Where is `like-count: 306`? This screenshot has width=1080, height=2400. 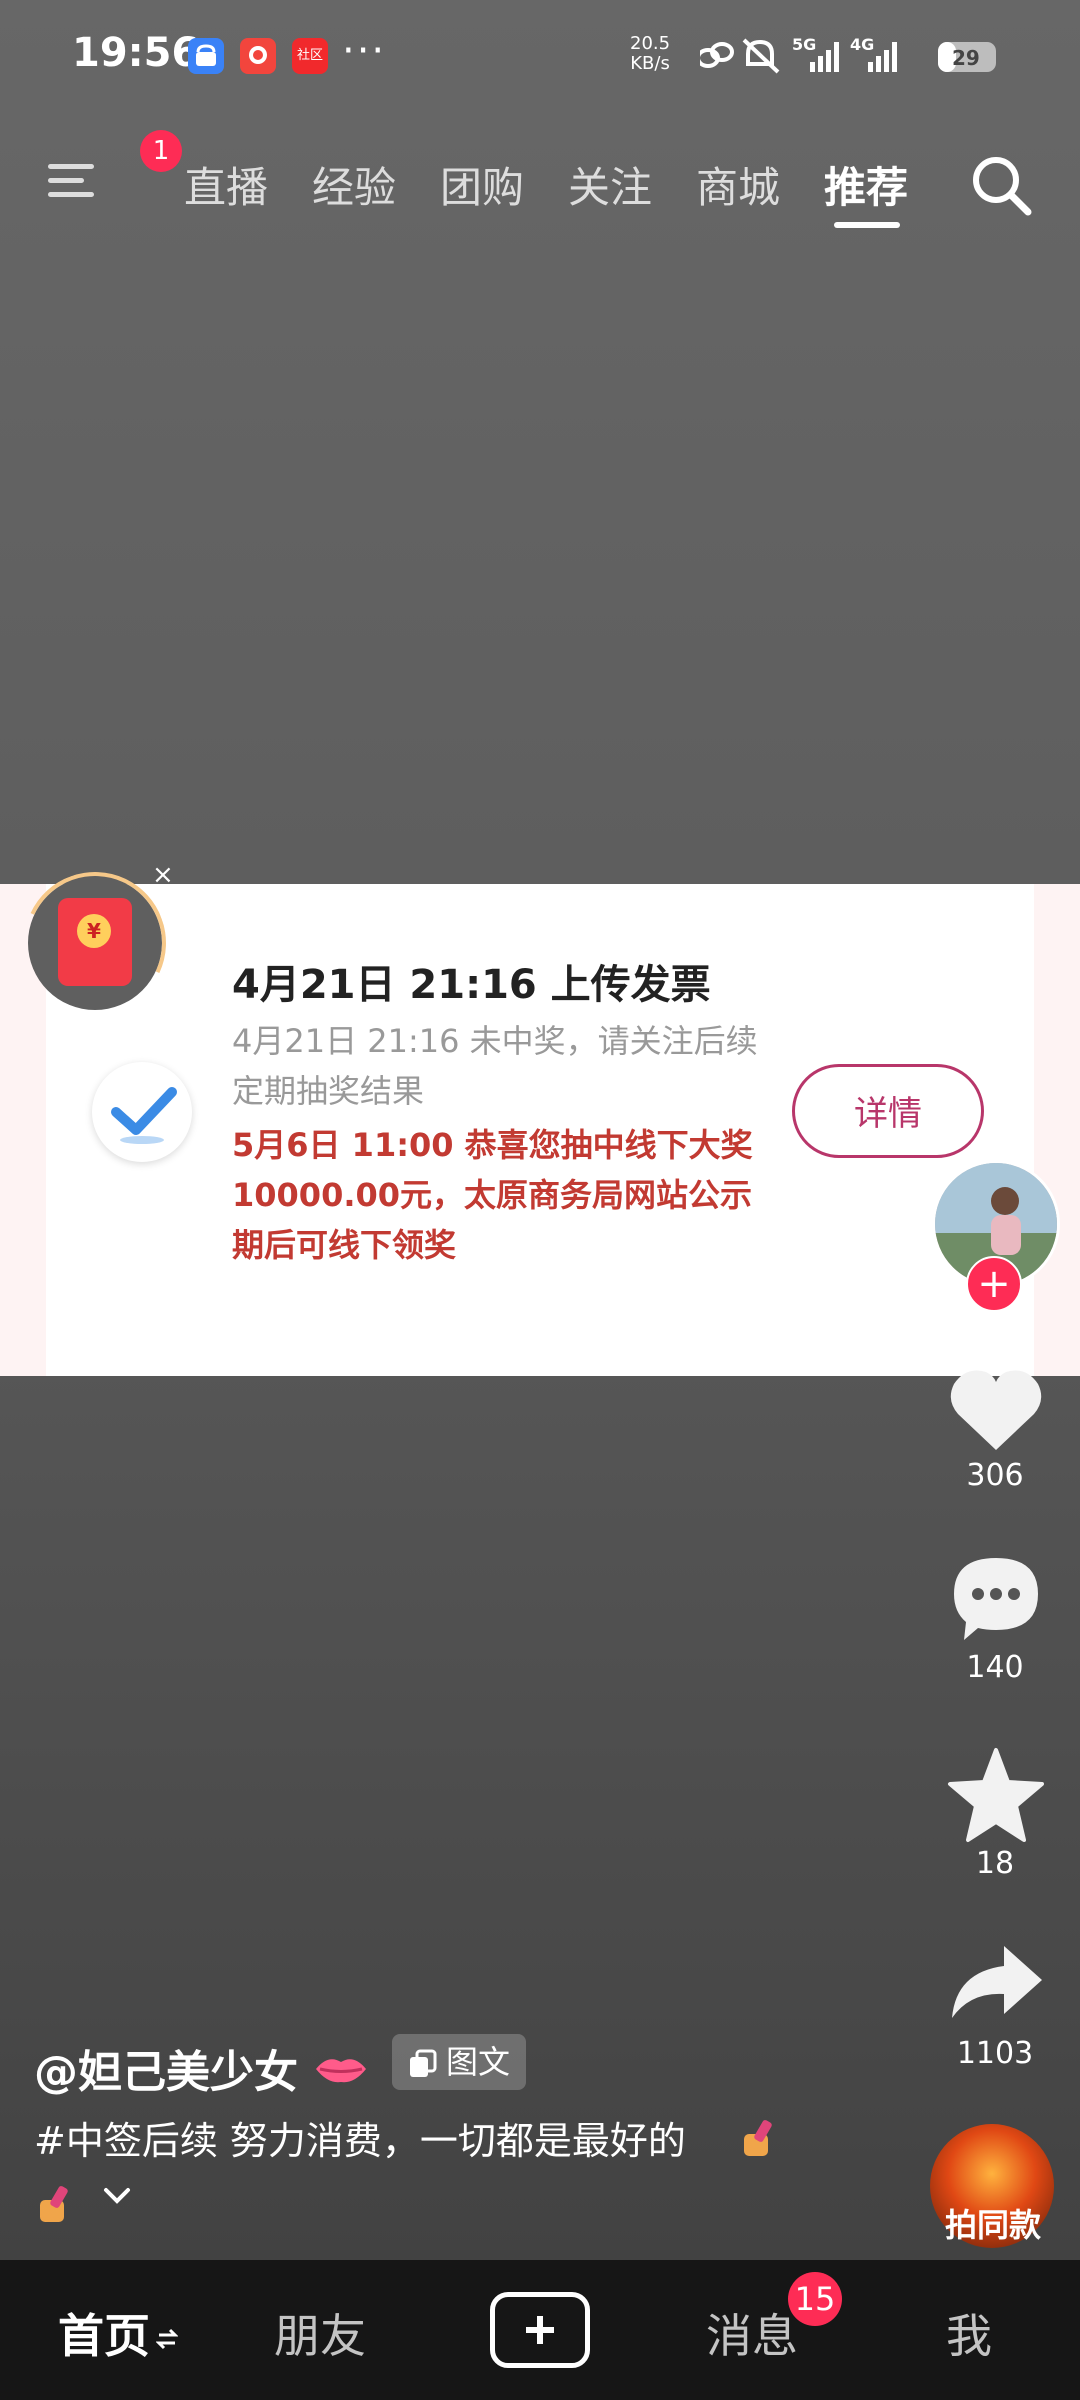 like-count: 306 is located at coordinates (995, 1475).